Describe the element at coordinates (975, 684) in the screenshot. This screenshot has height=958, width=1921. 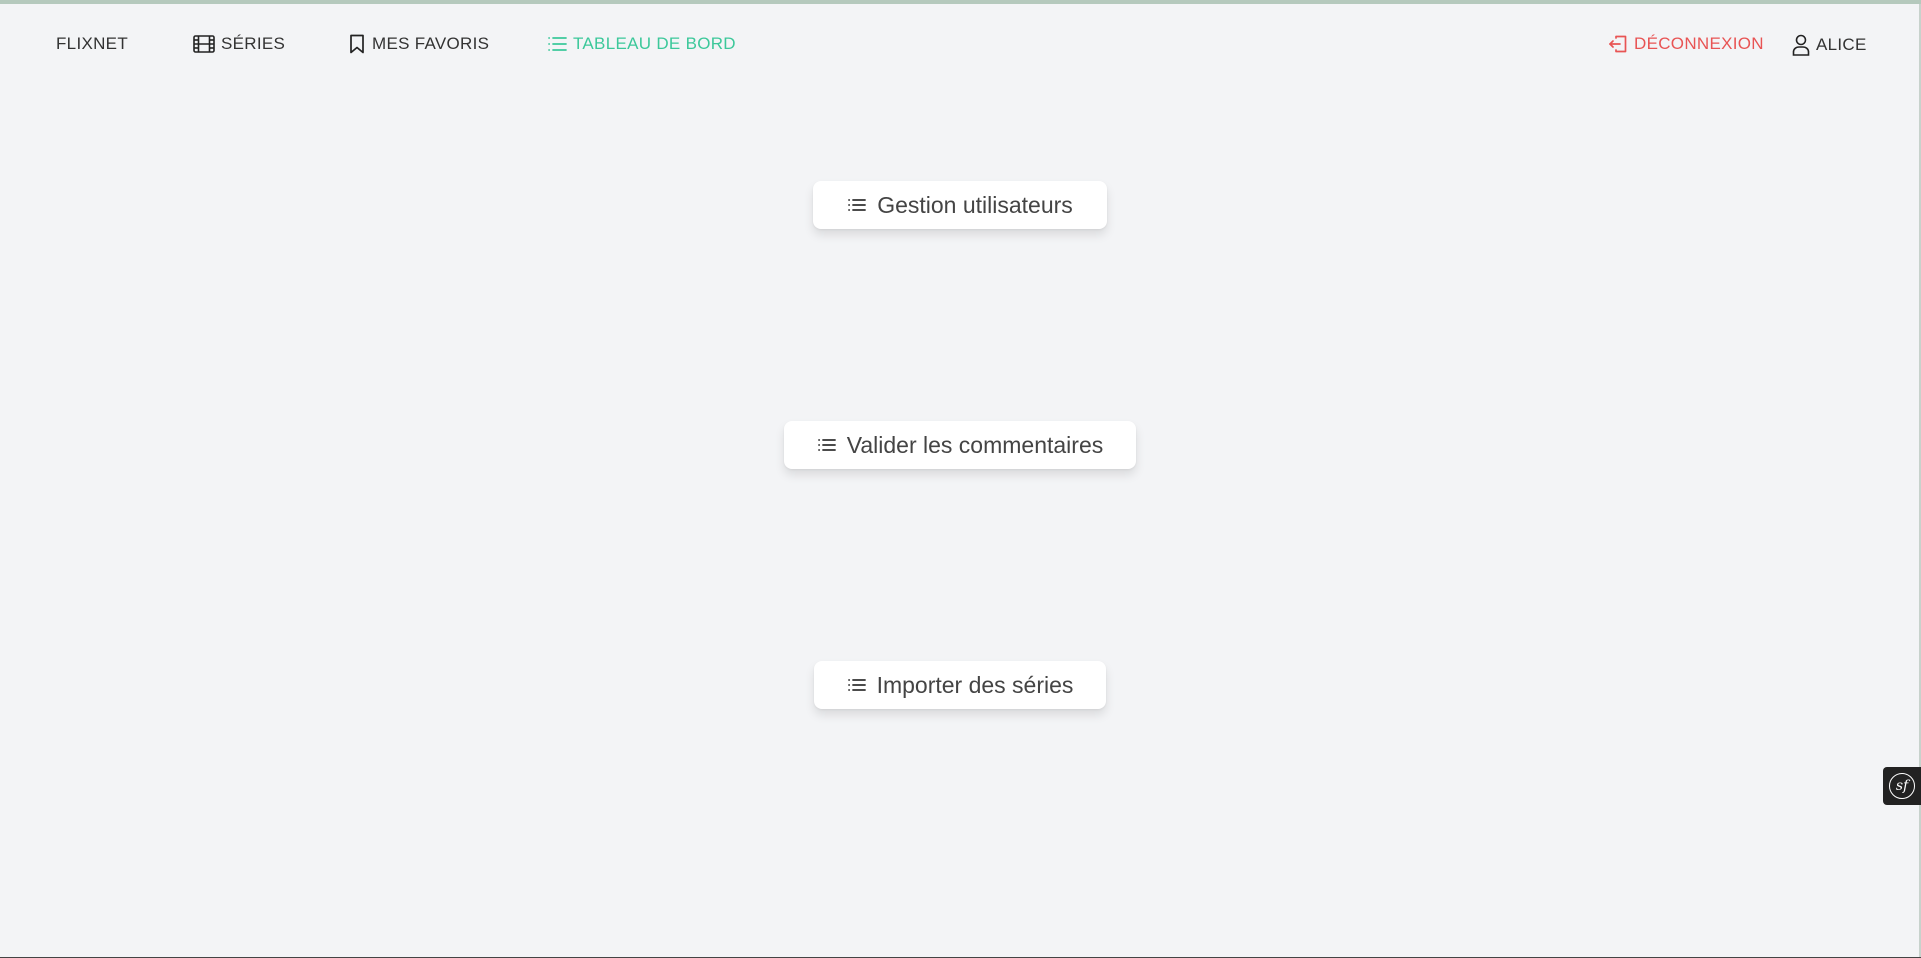
I see `import-series-label: Importer des séries` at that location.